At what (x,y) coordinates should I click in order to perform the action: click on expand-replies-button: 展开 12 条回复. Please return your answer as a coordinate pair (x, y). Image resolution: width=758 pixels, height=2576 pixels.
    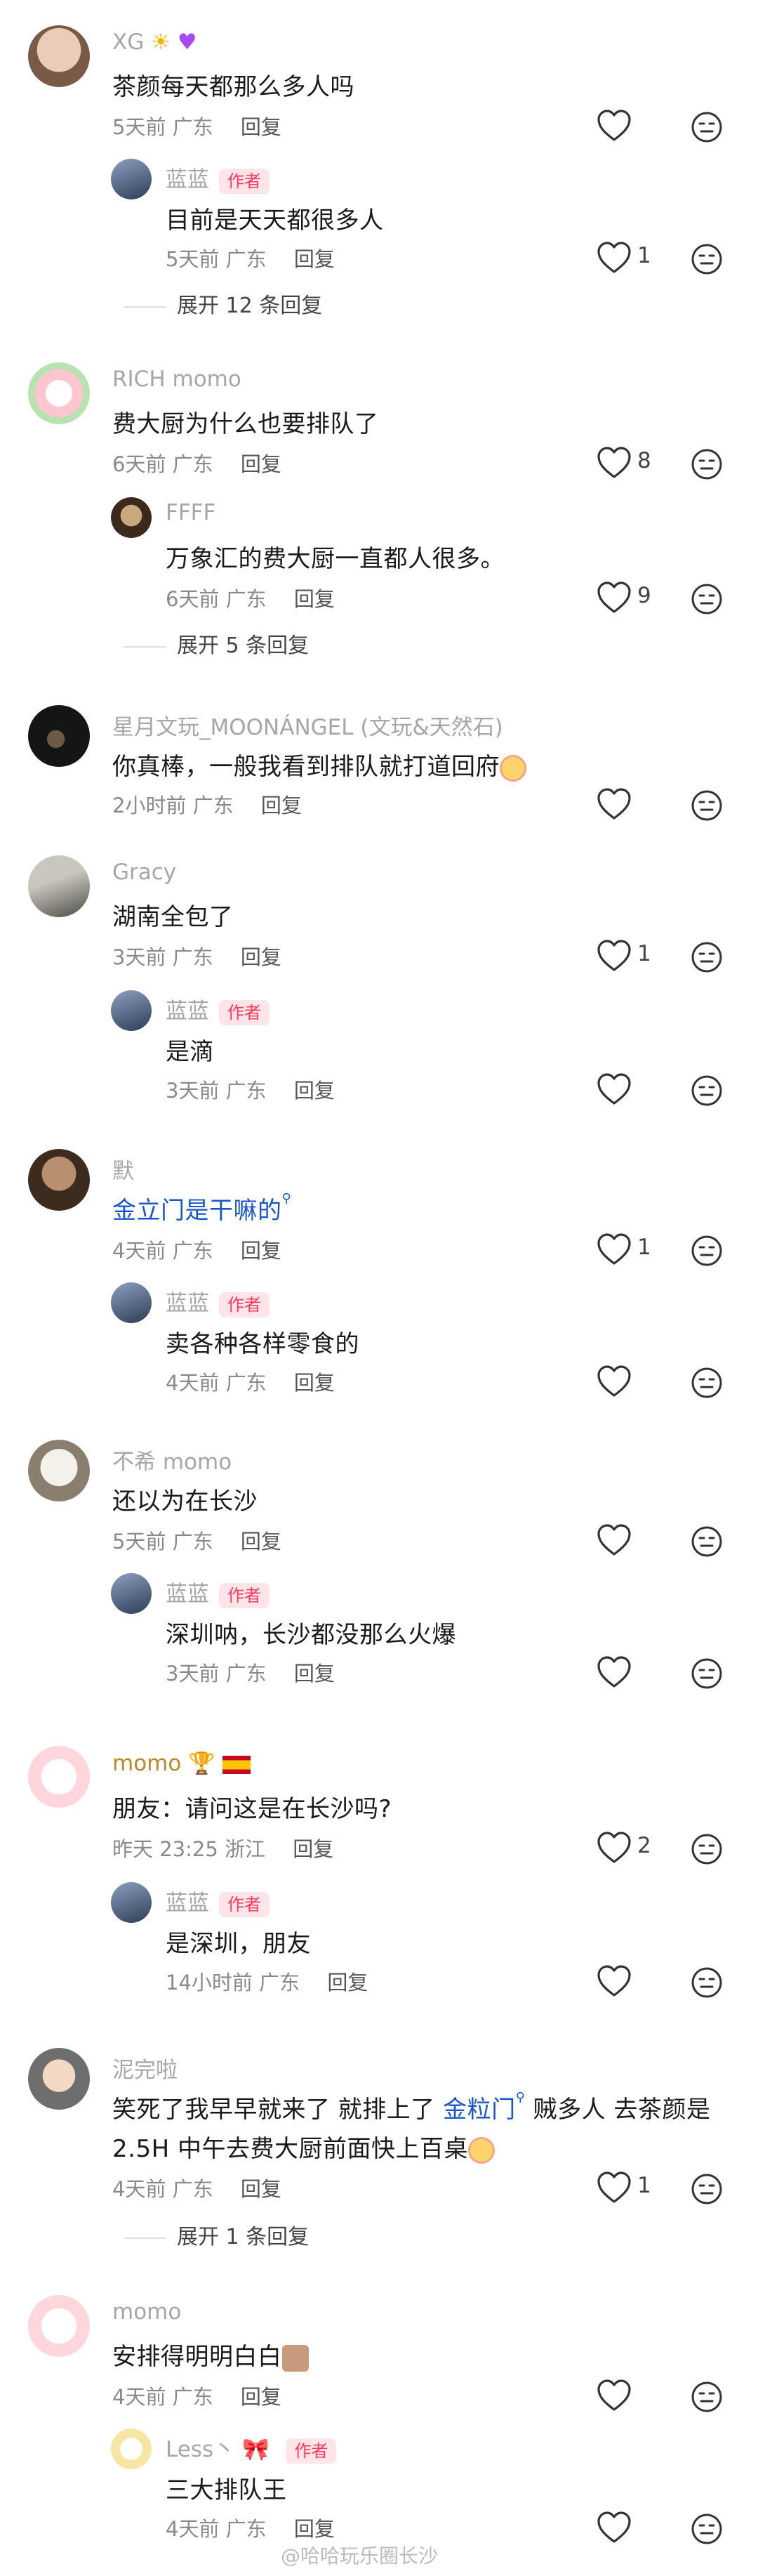
    Looking at the image, I should click on (223, 303).